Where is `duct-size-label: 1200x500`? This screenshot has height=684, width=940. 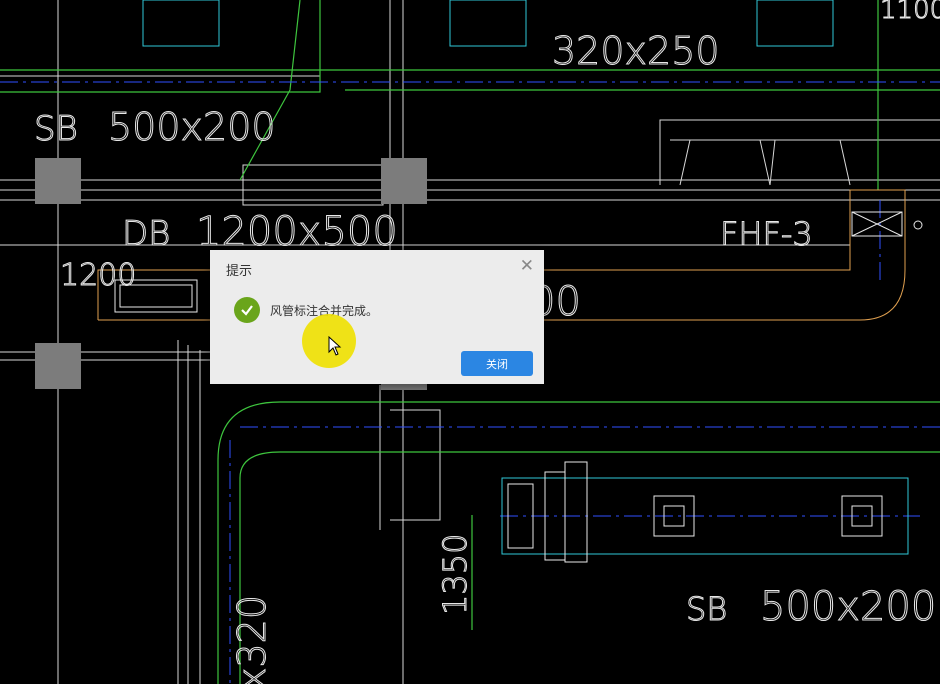 duct-size-label: 1200x500 is located at coordinates (297, 232).